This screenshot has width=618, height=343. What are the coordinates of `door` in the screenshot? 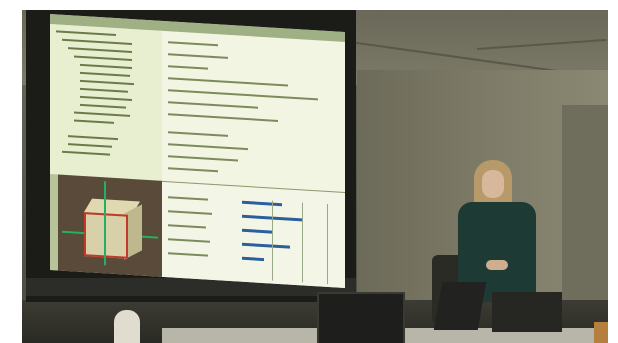 It's located at (585, 205).